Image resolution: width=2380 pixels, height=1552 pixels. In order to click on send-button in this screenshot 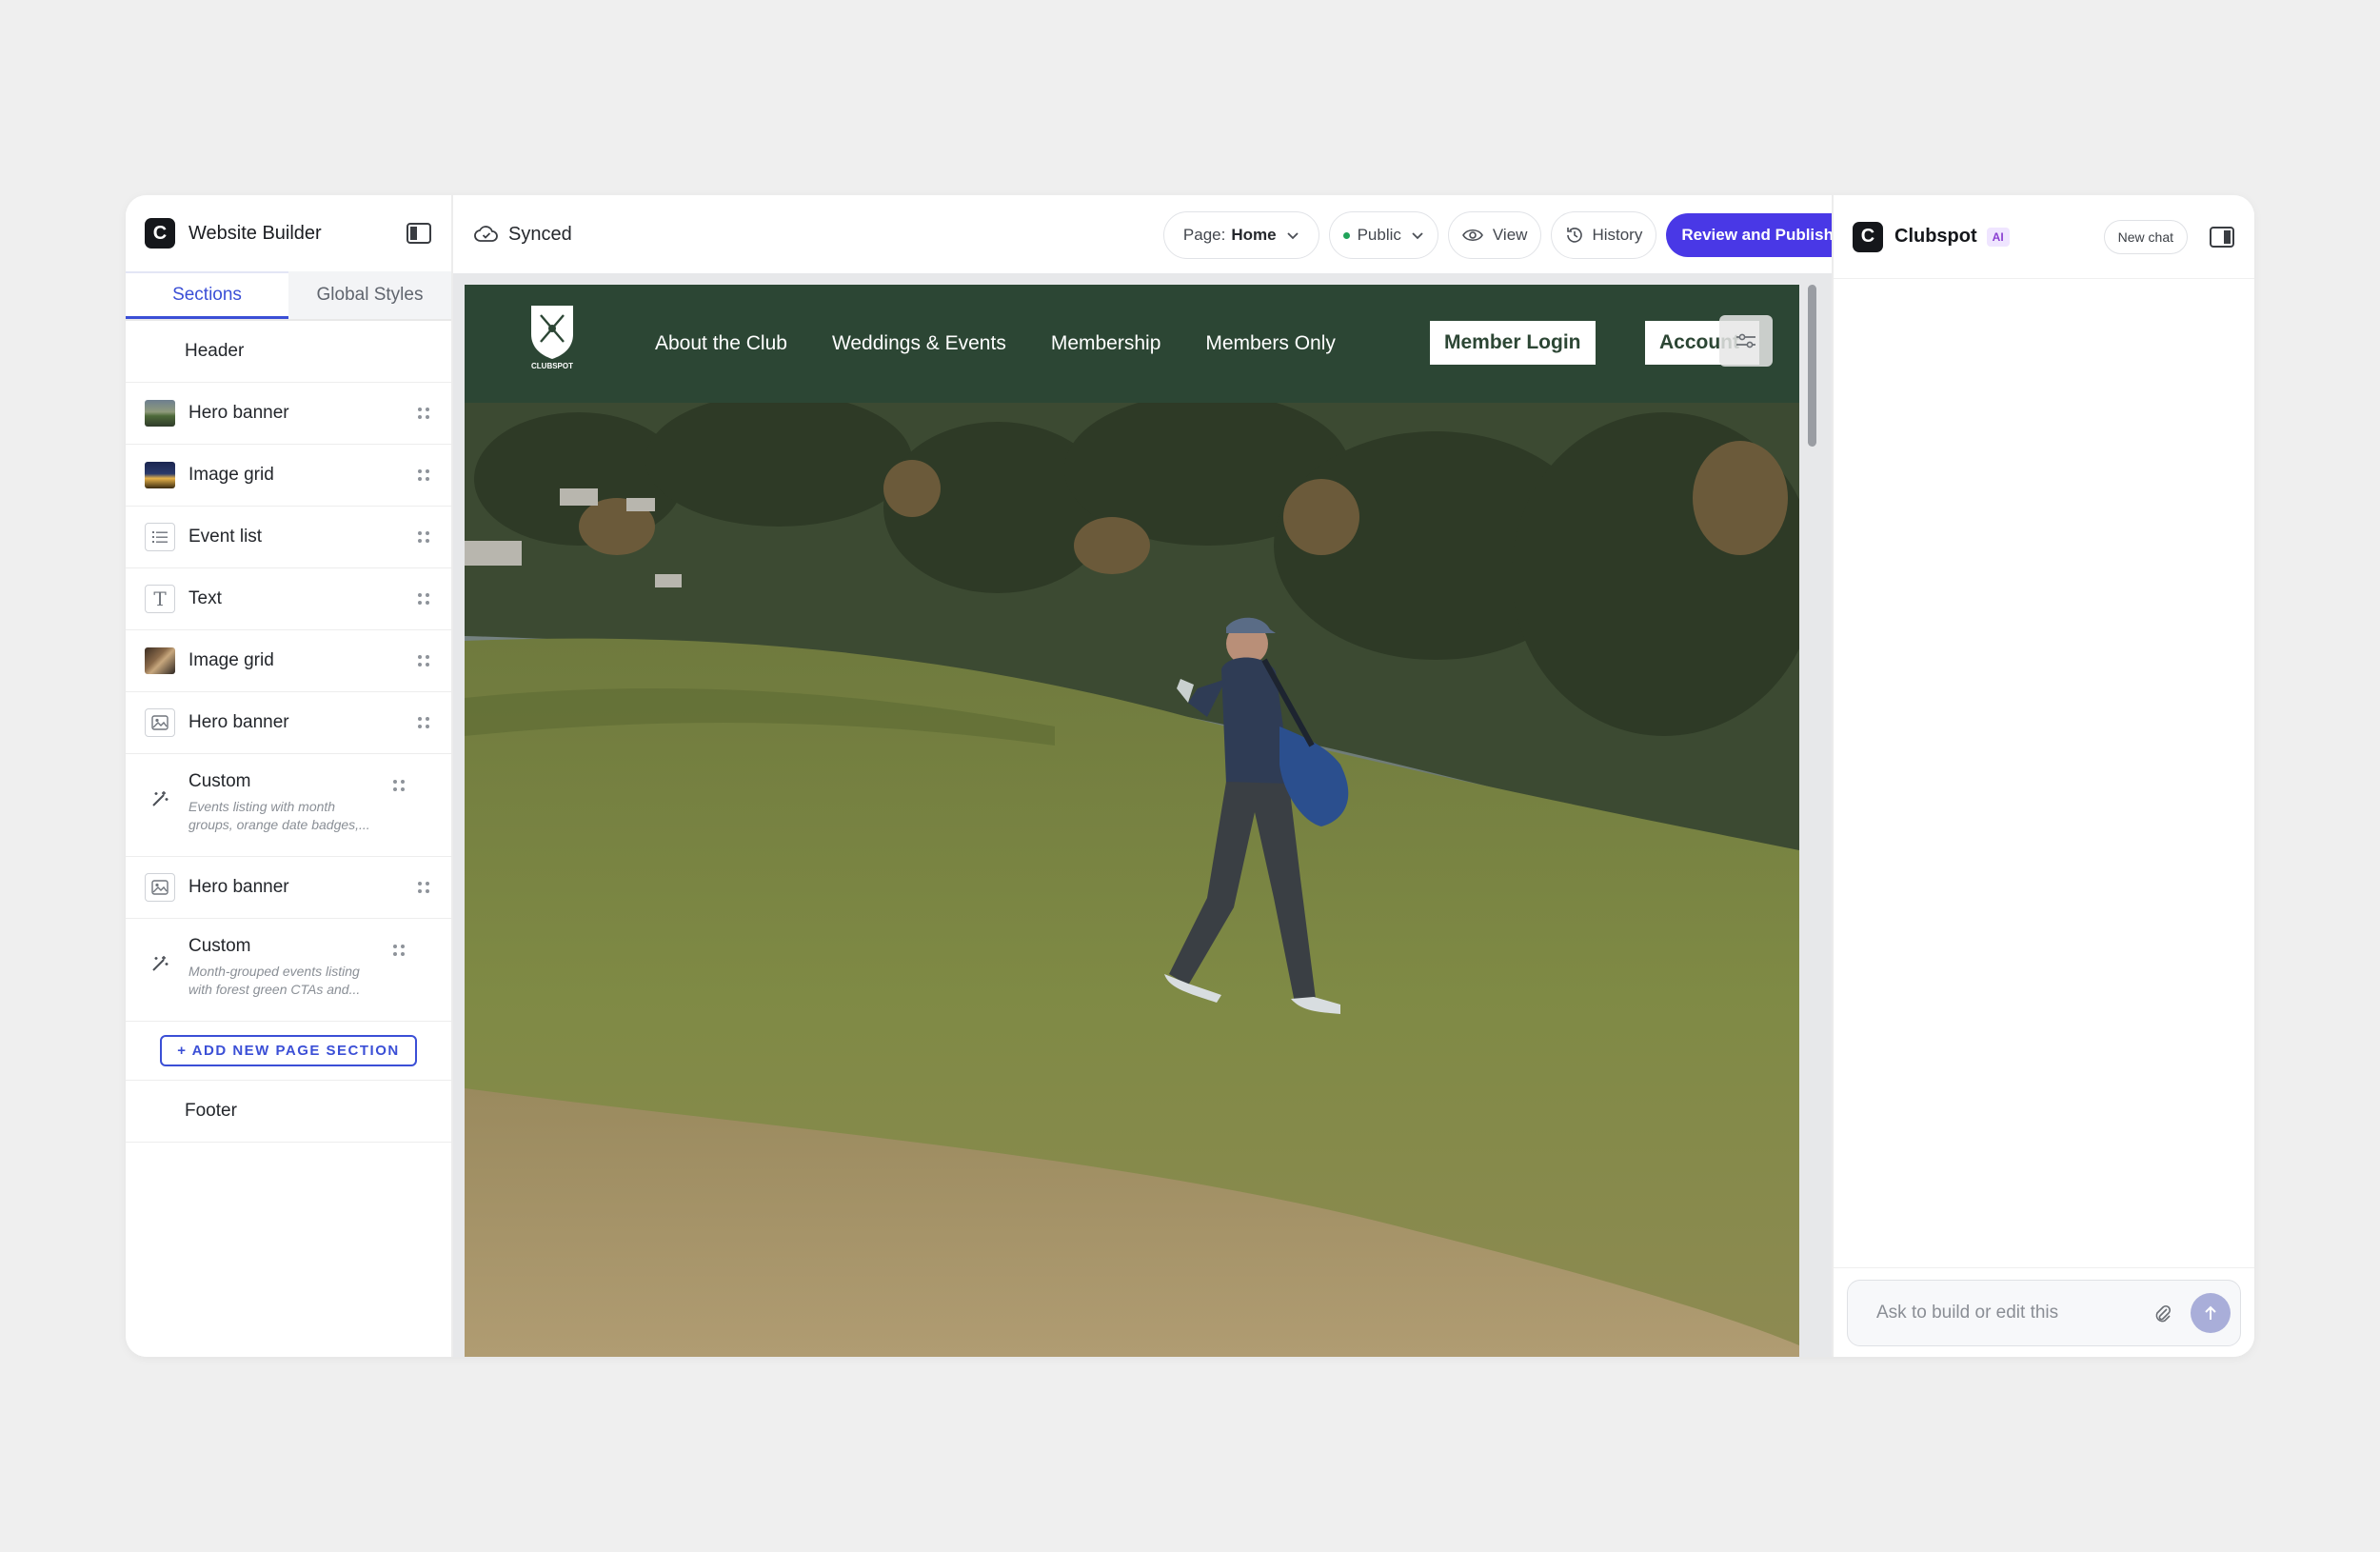, I will do `click(2211, 1313)`.